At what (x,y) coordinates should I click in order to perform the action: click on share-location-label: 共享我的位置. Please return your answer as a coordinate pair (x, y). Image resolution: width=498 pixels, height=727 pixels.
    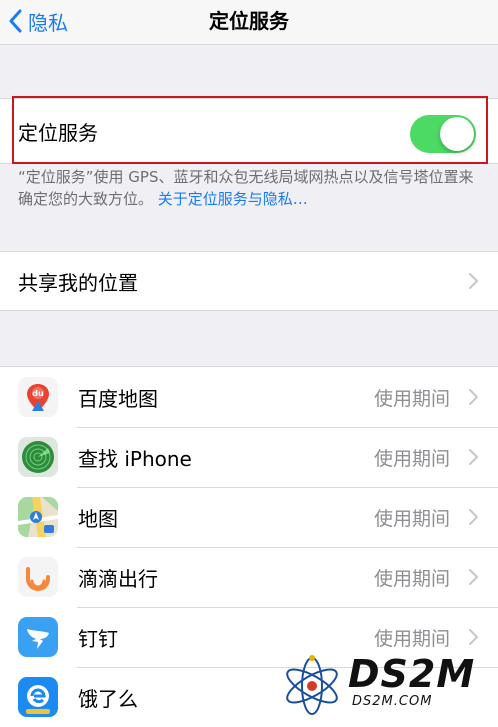
    Looking at the image, I should click on (78, 282).